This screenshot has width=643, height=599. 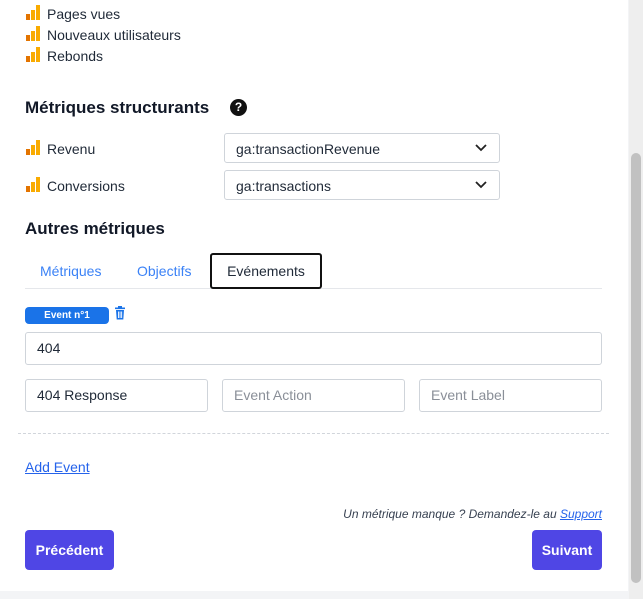 I want to click on section-divider, so click(x=313, y=433).